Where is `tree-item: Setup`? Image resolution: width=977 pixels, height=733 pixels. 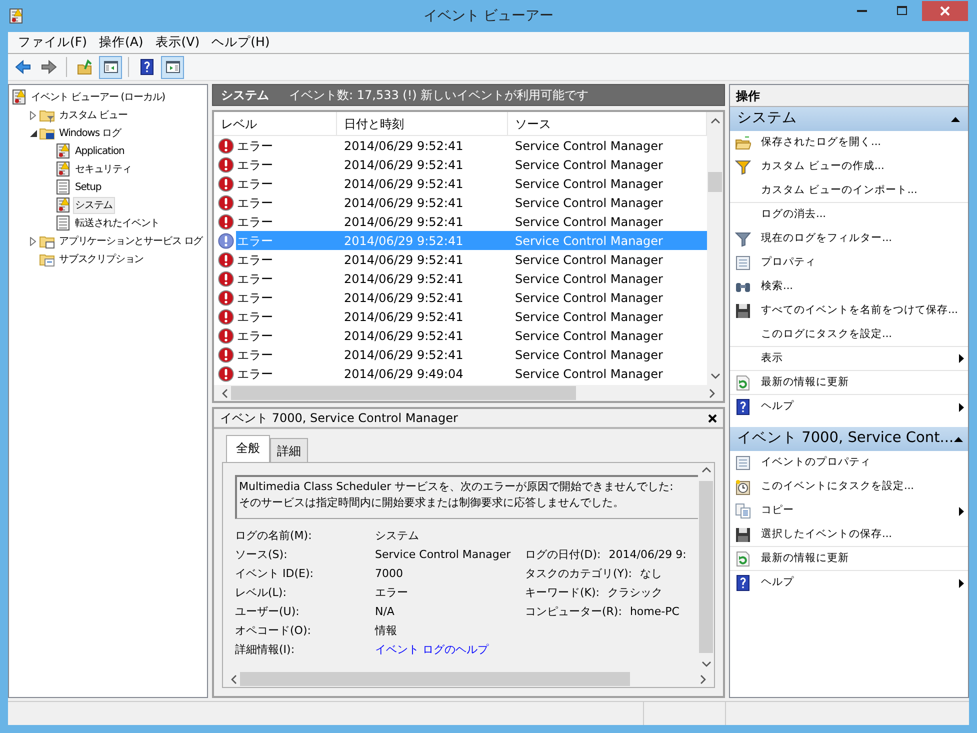 tree-item: Setup is located at coordinates (88, 187).